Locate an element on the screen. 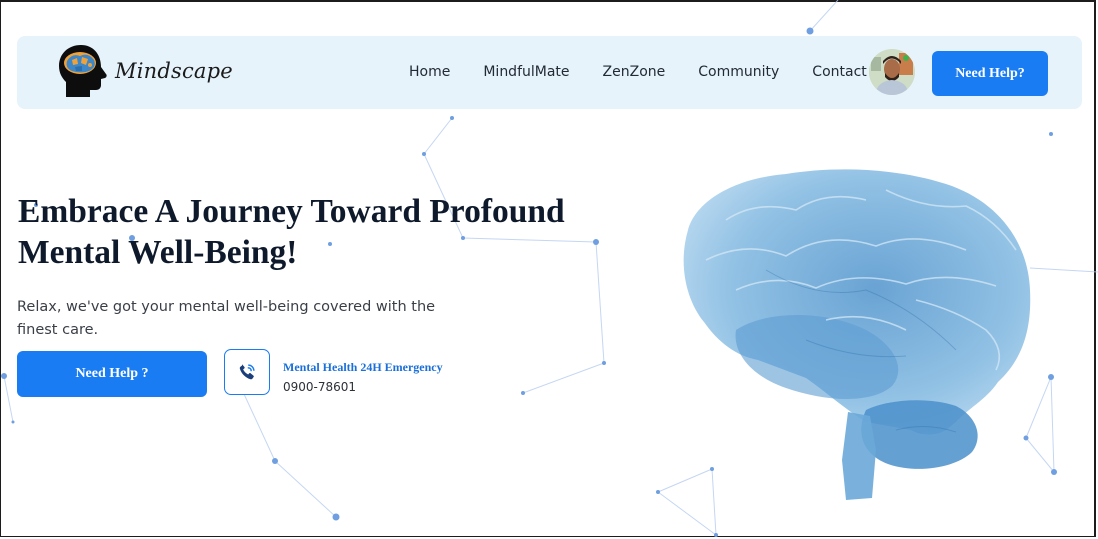  brand-logo: Mindscape is located at coordinates (144, 71).